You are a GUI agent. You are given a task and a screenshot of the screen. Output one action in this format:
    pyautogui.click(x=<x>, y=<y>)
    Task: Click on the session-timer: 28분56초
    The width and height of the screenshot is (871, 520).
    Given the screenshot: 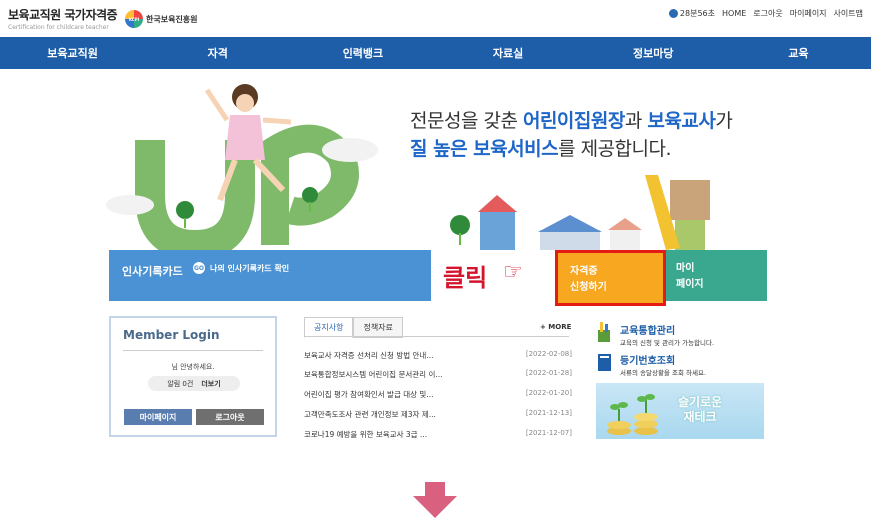 What is the action you would take?
    pyautogui.click(x=691, y=13)
    